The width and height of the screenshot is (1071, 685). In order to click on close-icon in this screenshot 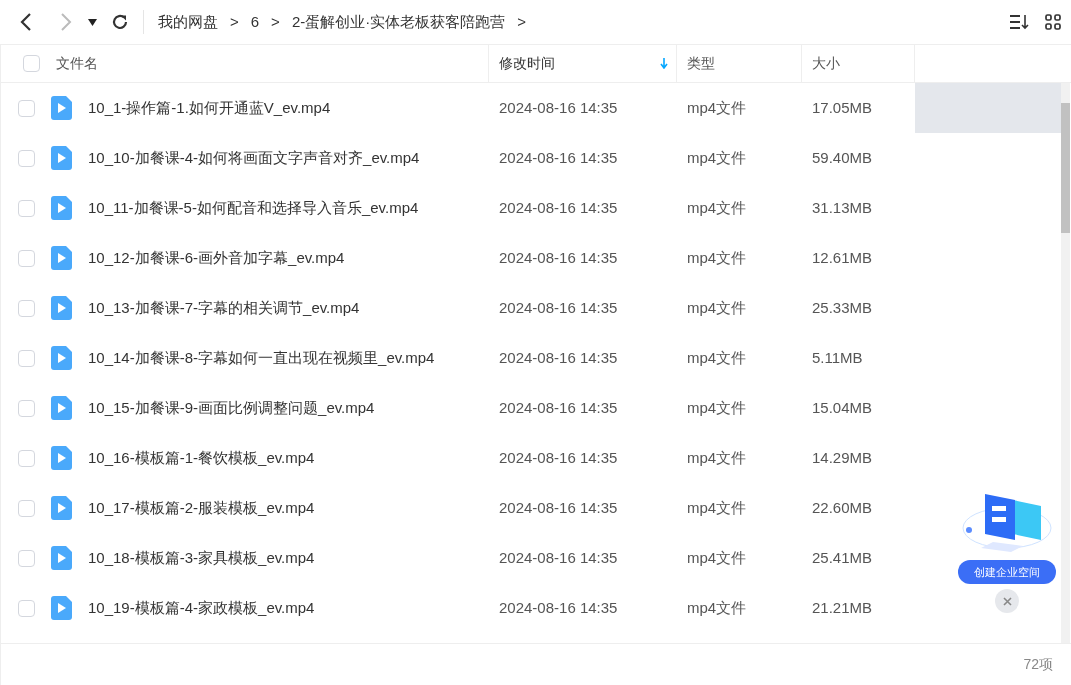, I will do `click(1007, 601)`.